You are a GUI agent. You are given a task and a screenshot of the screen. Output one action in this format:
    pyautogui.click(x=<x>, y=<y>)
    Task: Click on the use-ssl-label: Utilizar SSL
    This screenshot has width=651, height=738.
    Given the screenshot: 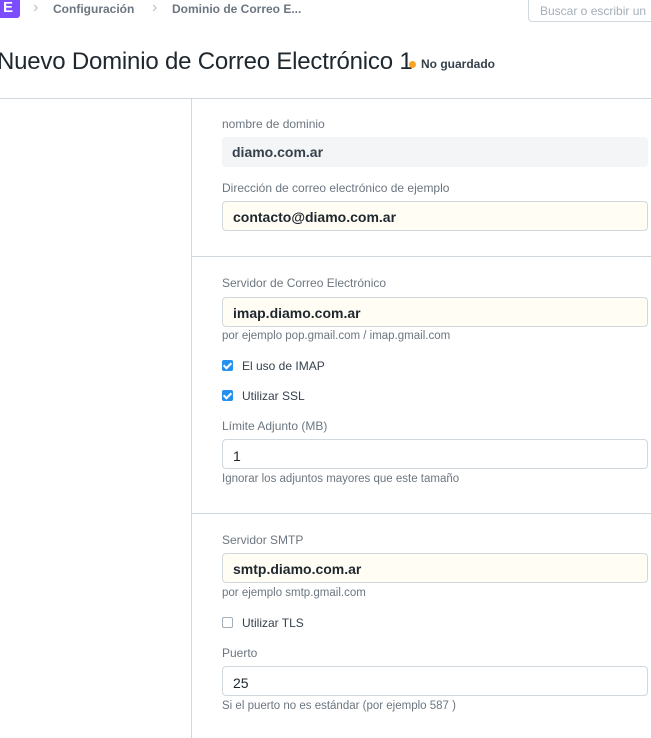 What is the action you would take?
    pyautogui.click(x=273, y=396)
    